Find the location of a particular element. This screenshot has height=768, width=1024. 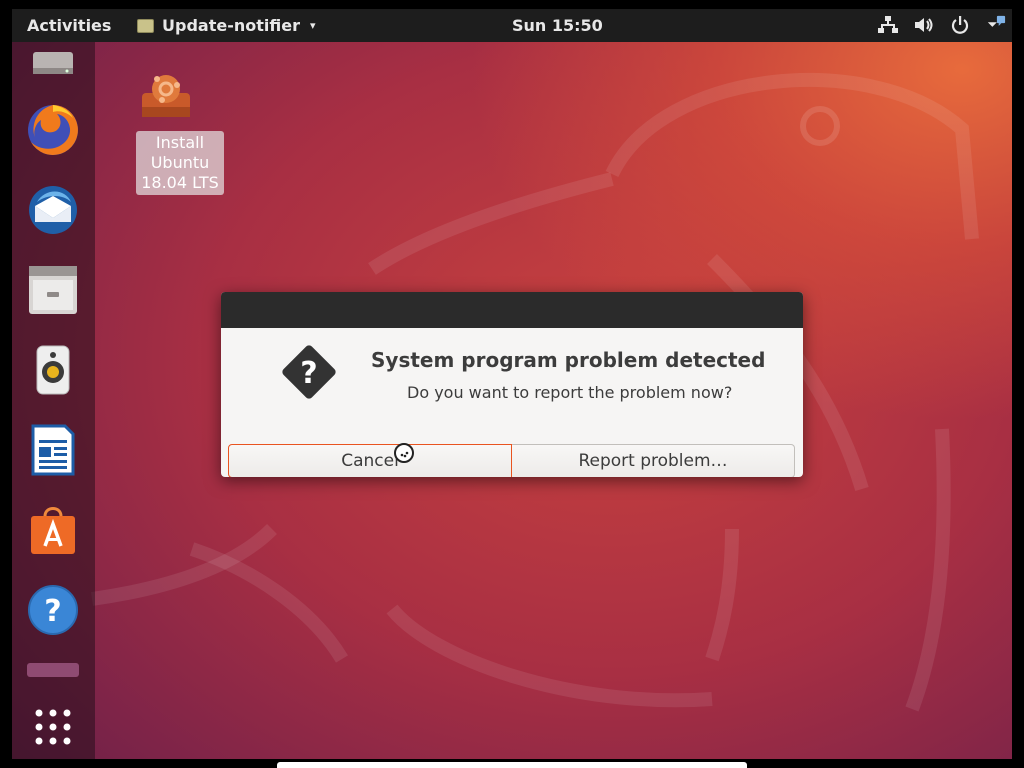

network-icon is located at coordinates (888, 25).